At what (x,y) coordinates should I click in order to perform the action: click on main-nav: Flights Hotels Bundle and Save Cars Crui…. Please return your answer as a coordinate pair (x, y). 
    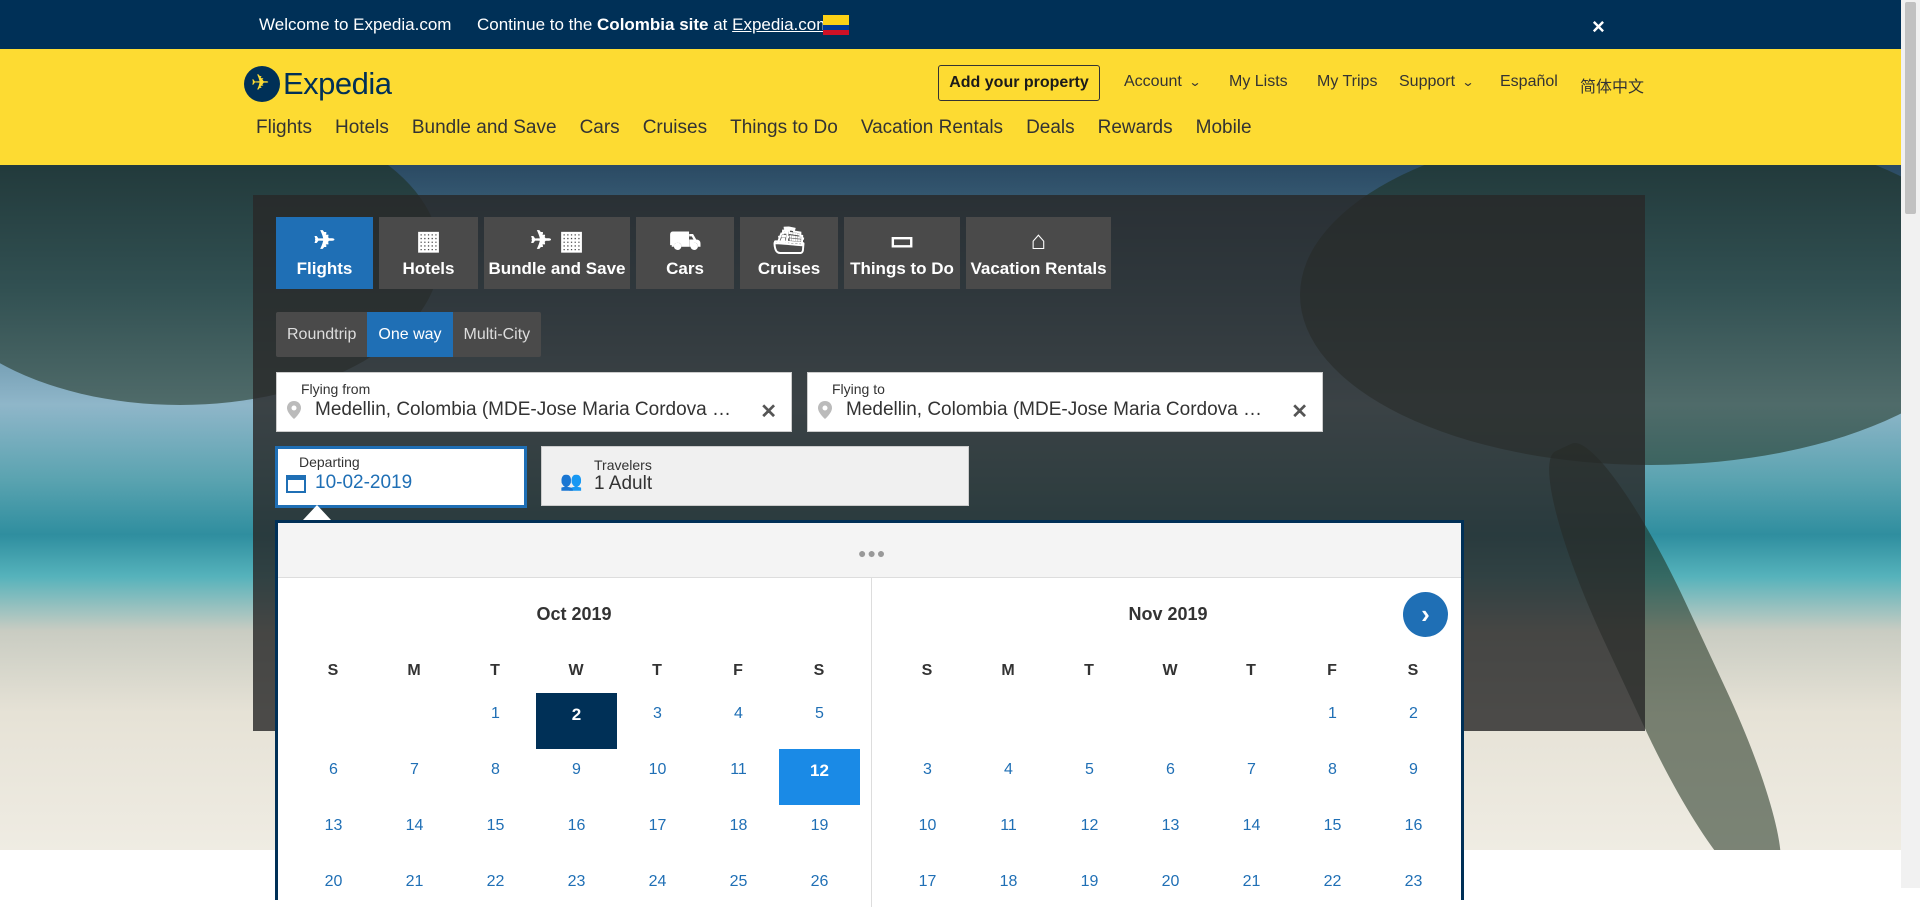
    Looking at the image, I should click on (765, 128).